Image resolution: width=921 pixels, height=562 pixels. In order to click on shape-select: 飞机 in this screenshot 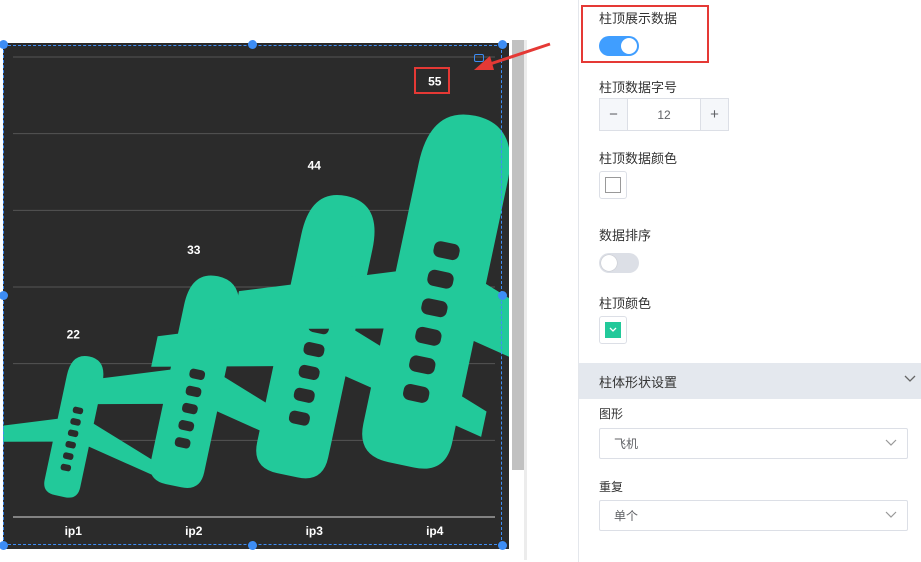, I will do `click(753, 443)`.